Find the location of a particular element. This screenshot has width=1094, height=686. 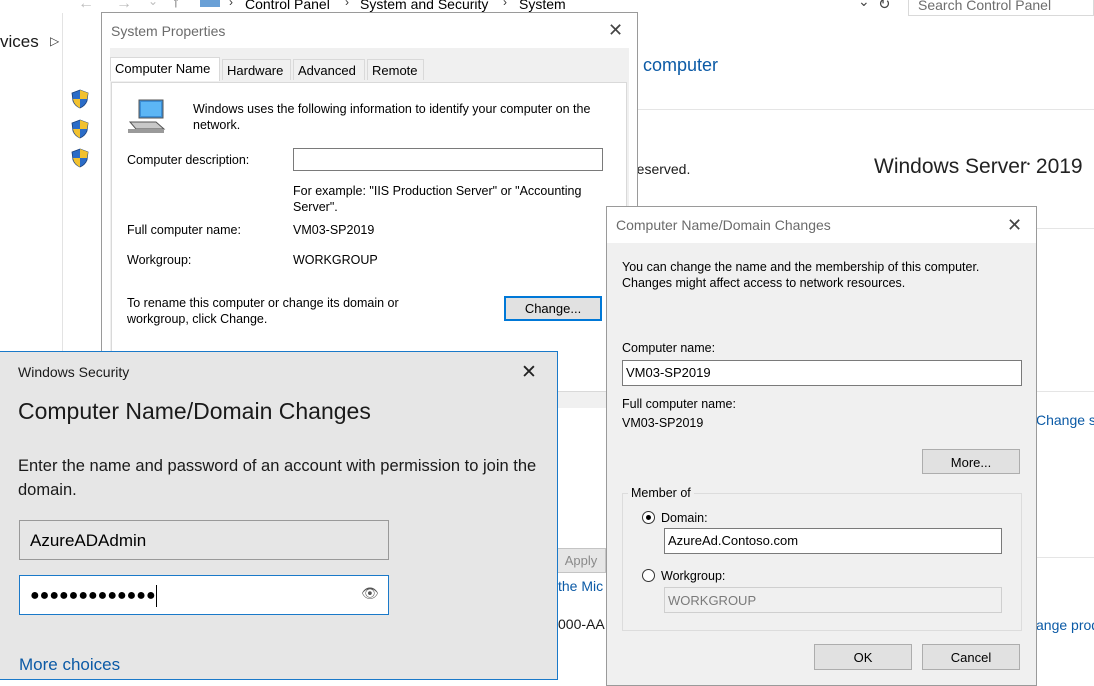

workgroup-radio is located at coordinates (648, 575).